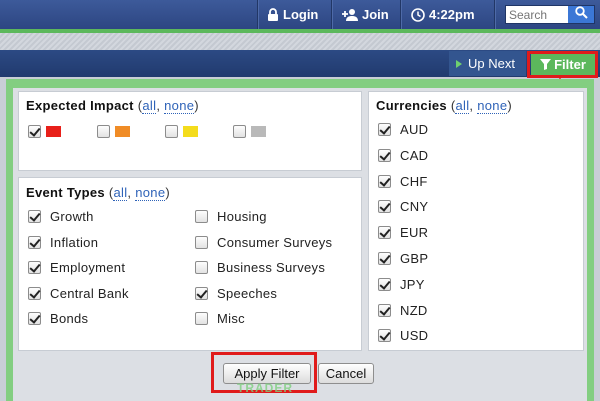  Describe the element at coordinates (275, 242) in the screenshot. I see `event-type-label: Consumer Surveys` at that location.